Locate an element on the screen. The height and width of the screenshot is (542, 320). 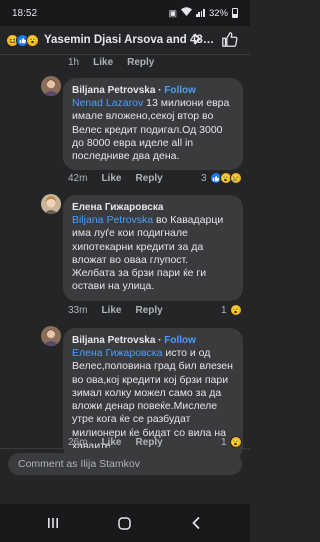
comment-meta: 33m Like Reply is located at coordinates (115, 310).